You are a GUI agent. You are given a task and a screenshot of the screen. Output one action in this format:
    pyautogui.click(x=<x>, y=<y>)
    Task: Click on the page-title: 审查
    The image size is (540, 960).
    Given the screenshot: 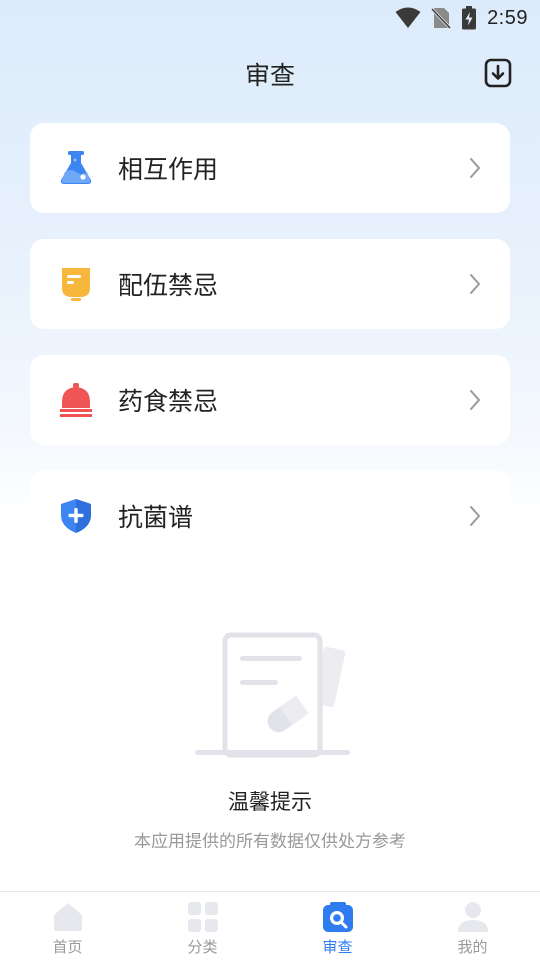 What is the action you would take?
    pyautogui.click(x=269, y=75)
    